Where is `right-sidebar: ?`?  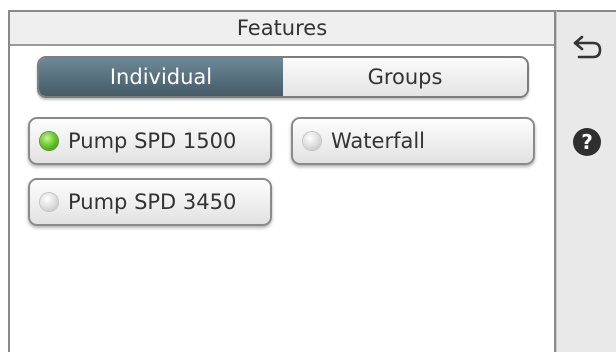 right-sidebar: ? is located at coordinates (586, 181).